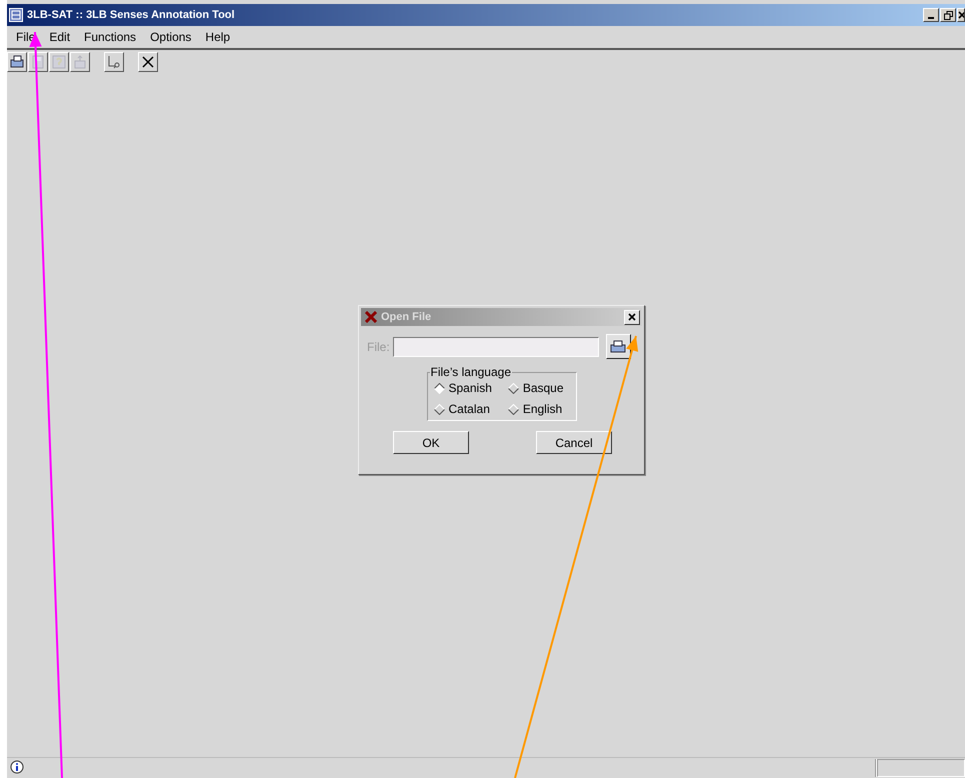 This screenshot has width=965, height=778. What do you see at coordinates (495, 346) in the screenshot?
I see `file-input-field` at bounding box center [495, 346].